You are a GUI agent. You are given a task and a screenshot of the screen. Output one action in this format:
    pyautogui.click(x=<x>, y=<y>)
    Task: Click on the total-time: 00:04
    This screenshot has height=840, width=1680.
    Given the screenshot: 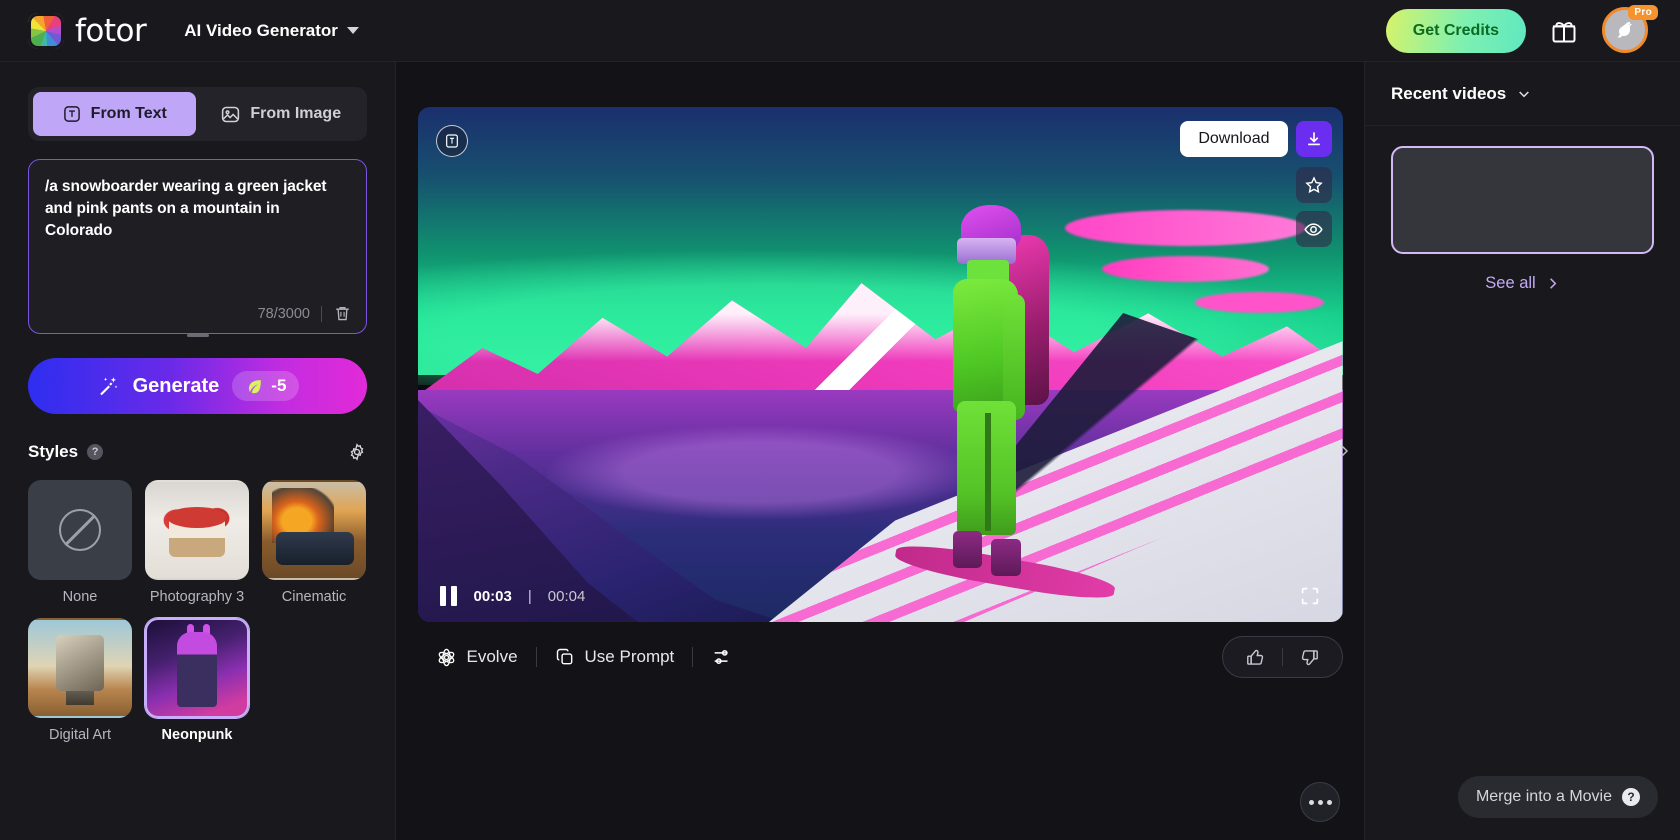 What is the action you would take?
    pyautogui.click(x=566, y=596)
    